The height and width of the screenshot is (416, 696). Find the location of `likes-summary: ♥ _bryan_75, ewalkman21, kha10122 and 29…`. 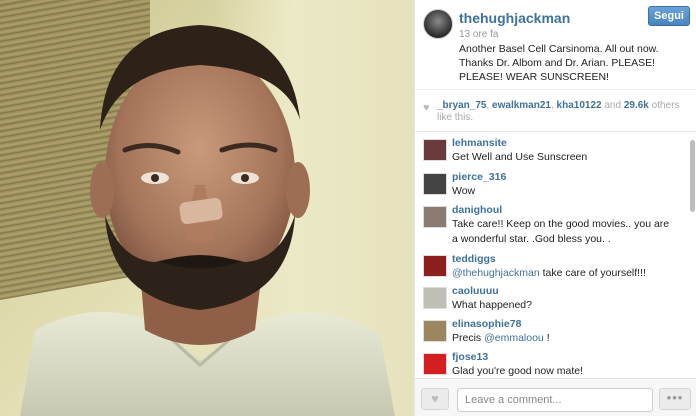

likes-summary: ♥ _bryan_75, ewalkman21, kha10122 and 29… is located at coordinates (555, 110).